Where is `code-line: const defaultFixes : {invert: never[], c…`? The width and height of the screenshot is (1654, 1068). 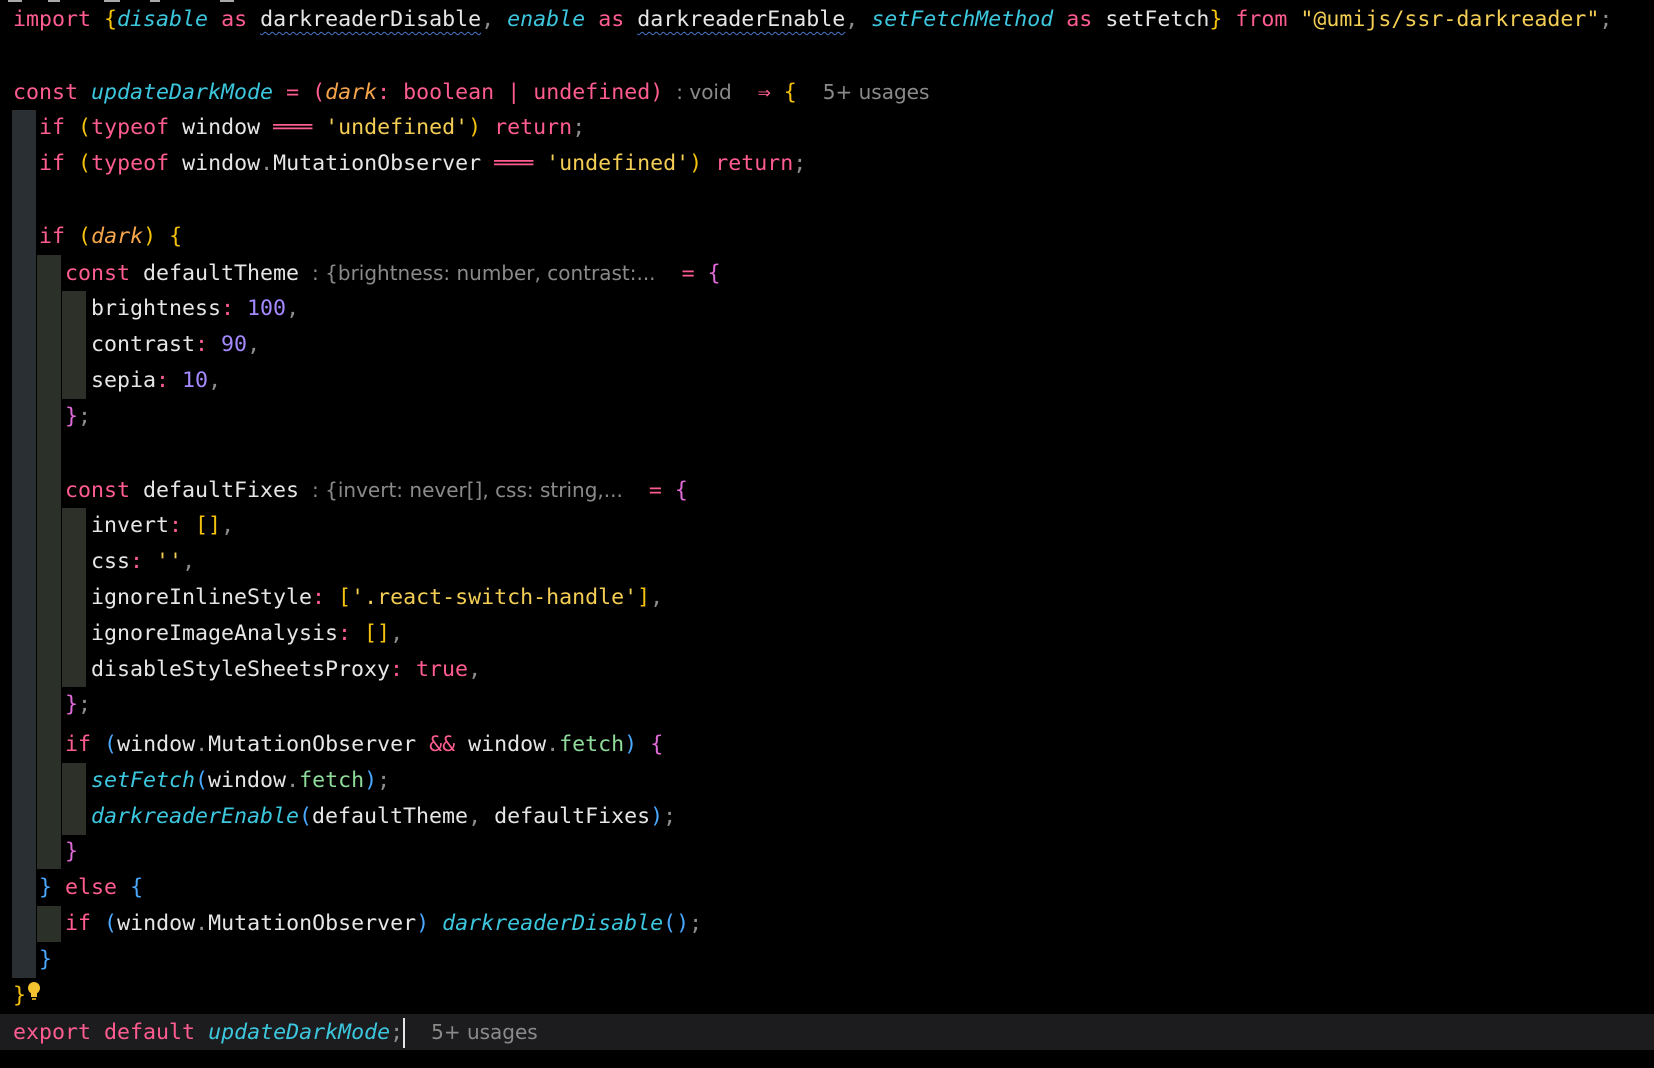 code-line: const defaultFixes : {invert: never[], c… is located at coordinates (350, 490).